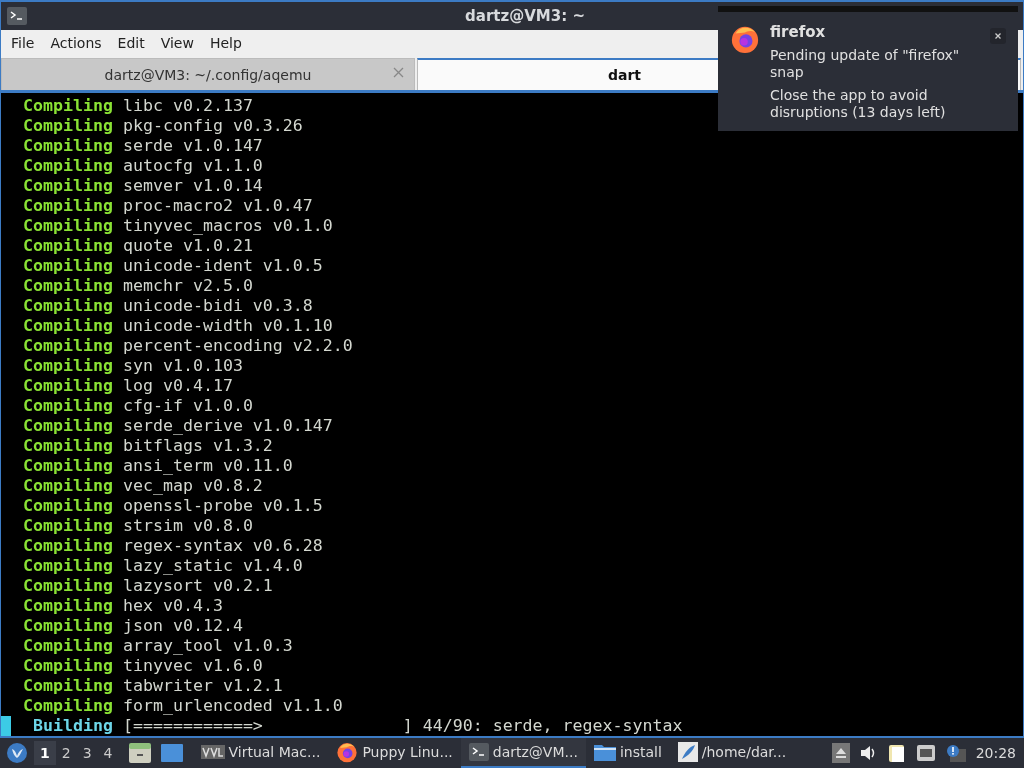 Image resolution: width=1024 pixels, height=768 pixels. I want to click on terminal-text: regex-syntax v0.6.28, so click(223, 546).